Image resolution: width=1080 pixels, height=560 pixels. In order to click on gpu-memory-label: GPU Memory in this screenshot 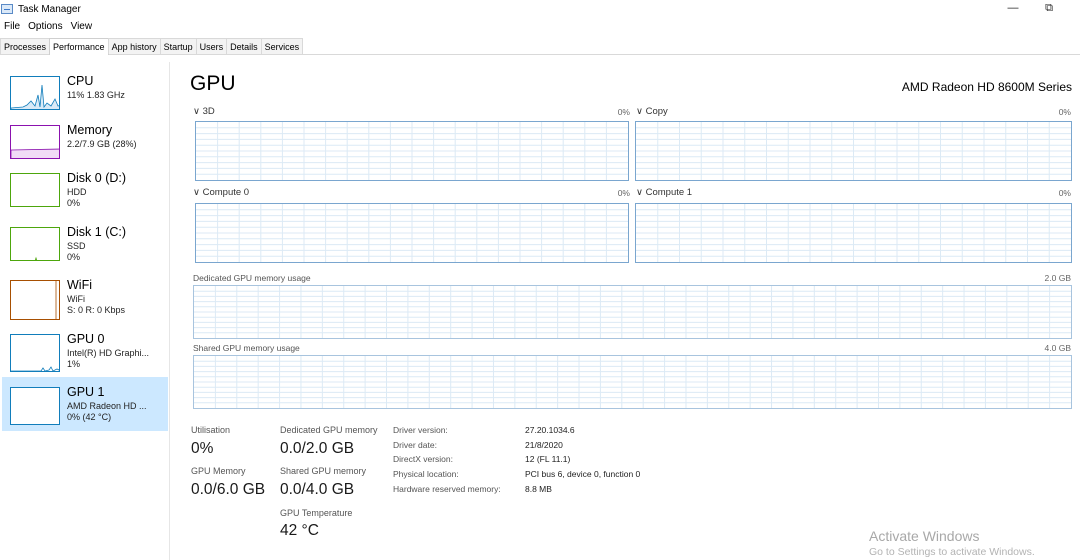, I will do `click(218, 471)`.